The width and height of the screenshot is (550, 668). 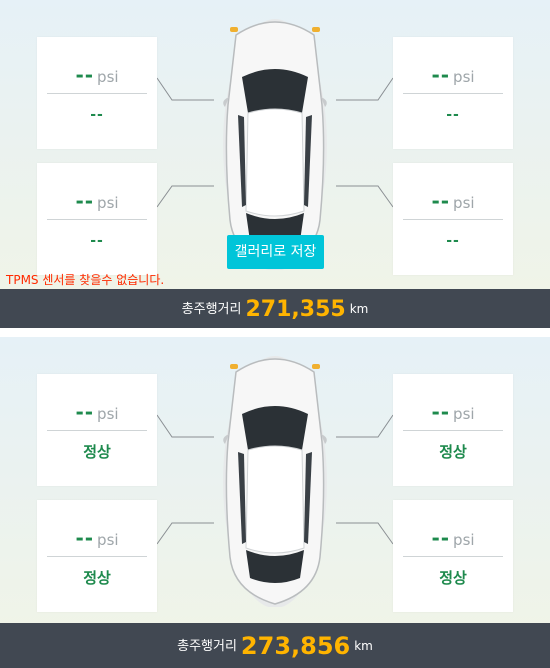 I want to click on tire-card-rear-right: -- psi 정상, so click(x=453, y=556).